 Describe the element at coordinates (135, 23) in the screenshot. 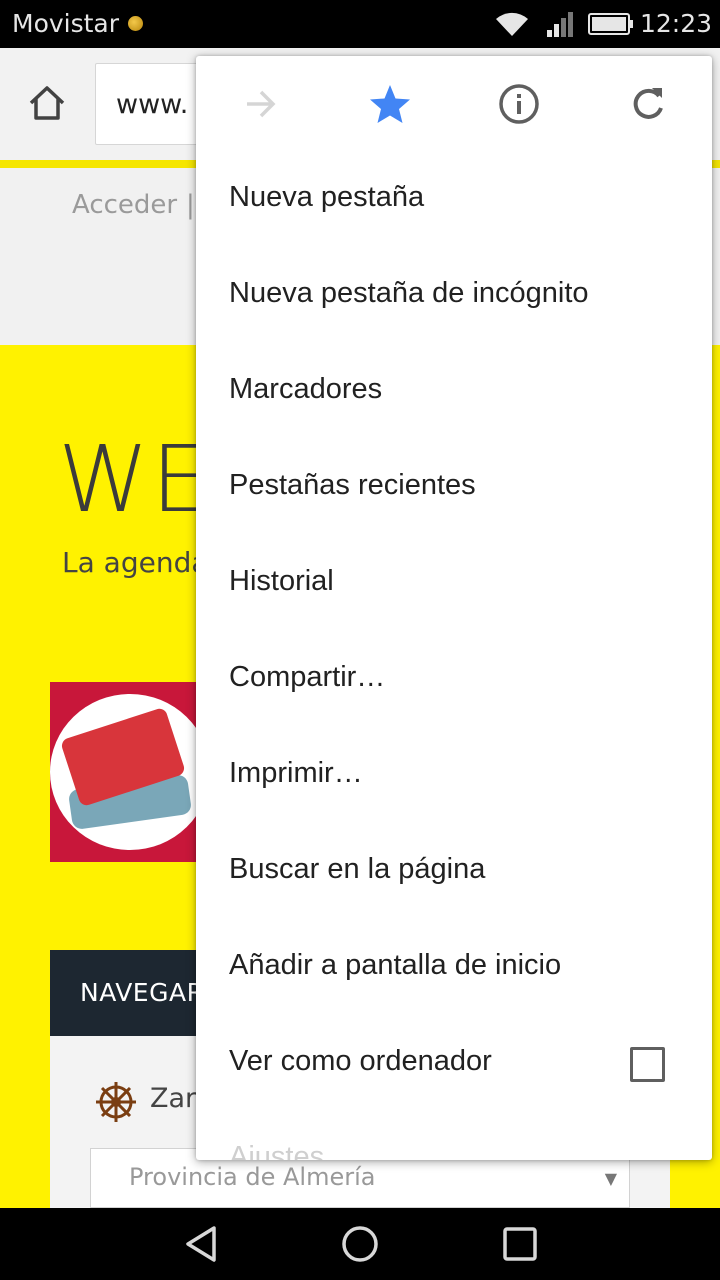

I see `notification-dot-icon` at that location.